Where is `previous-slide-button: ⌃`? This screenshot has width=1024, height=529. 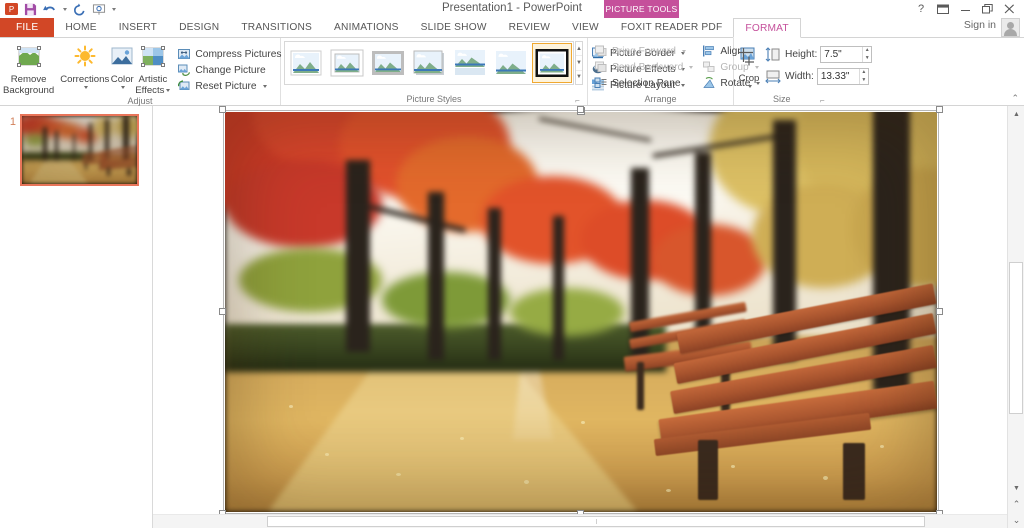 previous-slide-button: ⌃ is located at coordinates (1016, 504).